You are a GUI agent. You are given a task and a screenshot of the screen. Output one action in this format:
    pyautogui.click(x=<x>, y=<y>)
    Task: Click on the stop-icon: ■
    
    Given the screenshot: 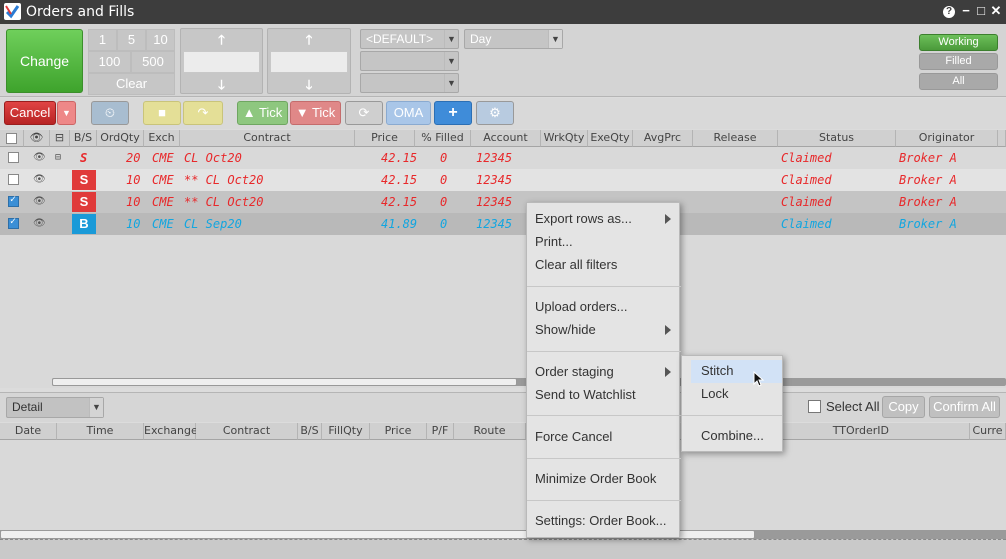 What is the action you would take?
    pyautogui.click(x=162, y=113)
    